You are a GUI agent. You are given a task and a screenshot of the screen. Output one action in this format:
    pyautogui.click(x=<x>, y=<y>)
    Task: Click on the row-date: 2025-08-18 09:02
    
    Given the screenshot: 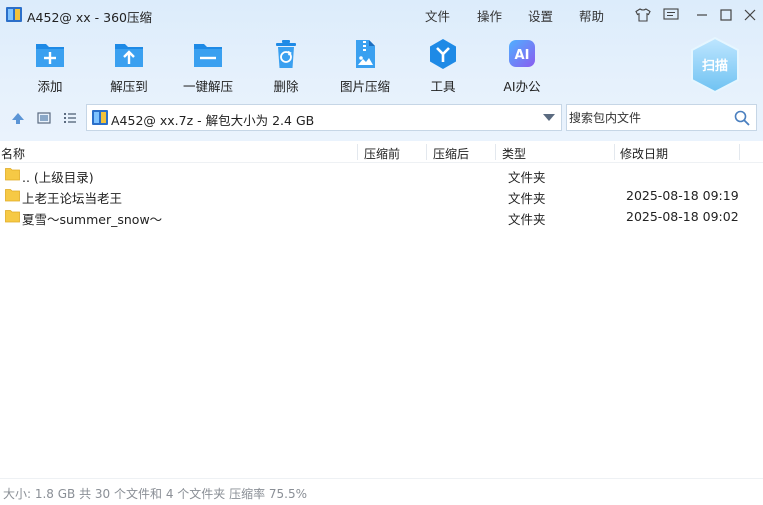 What is the action you would take?
    pyautogui.click(x=682, y=216)
    